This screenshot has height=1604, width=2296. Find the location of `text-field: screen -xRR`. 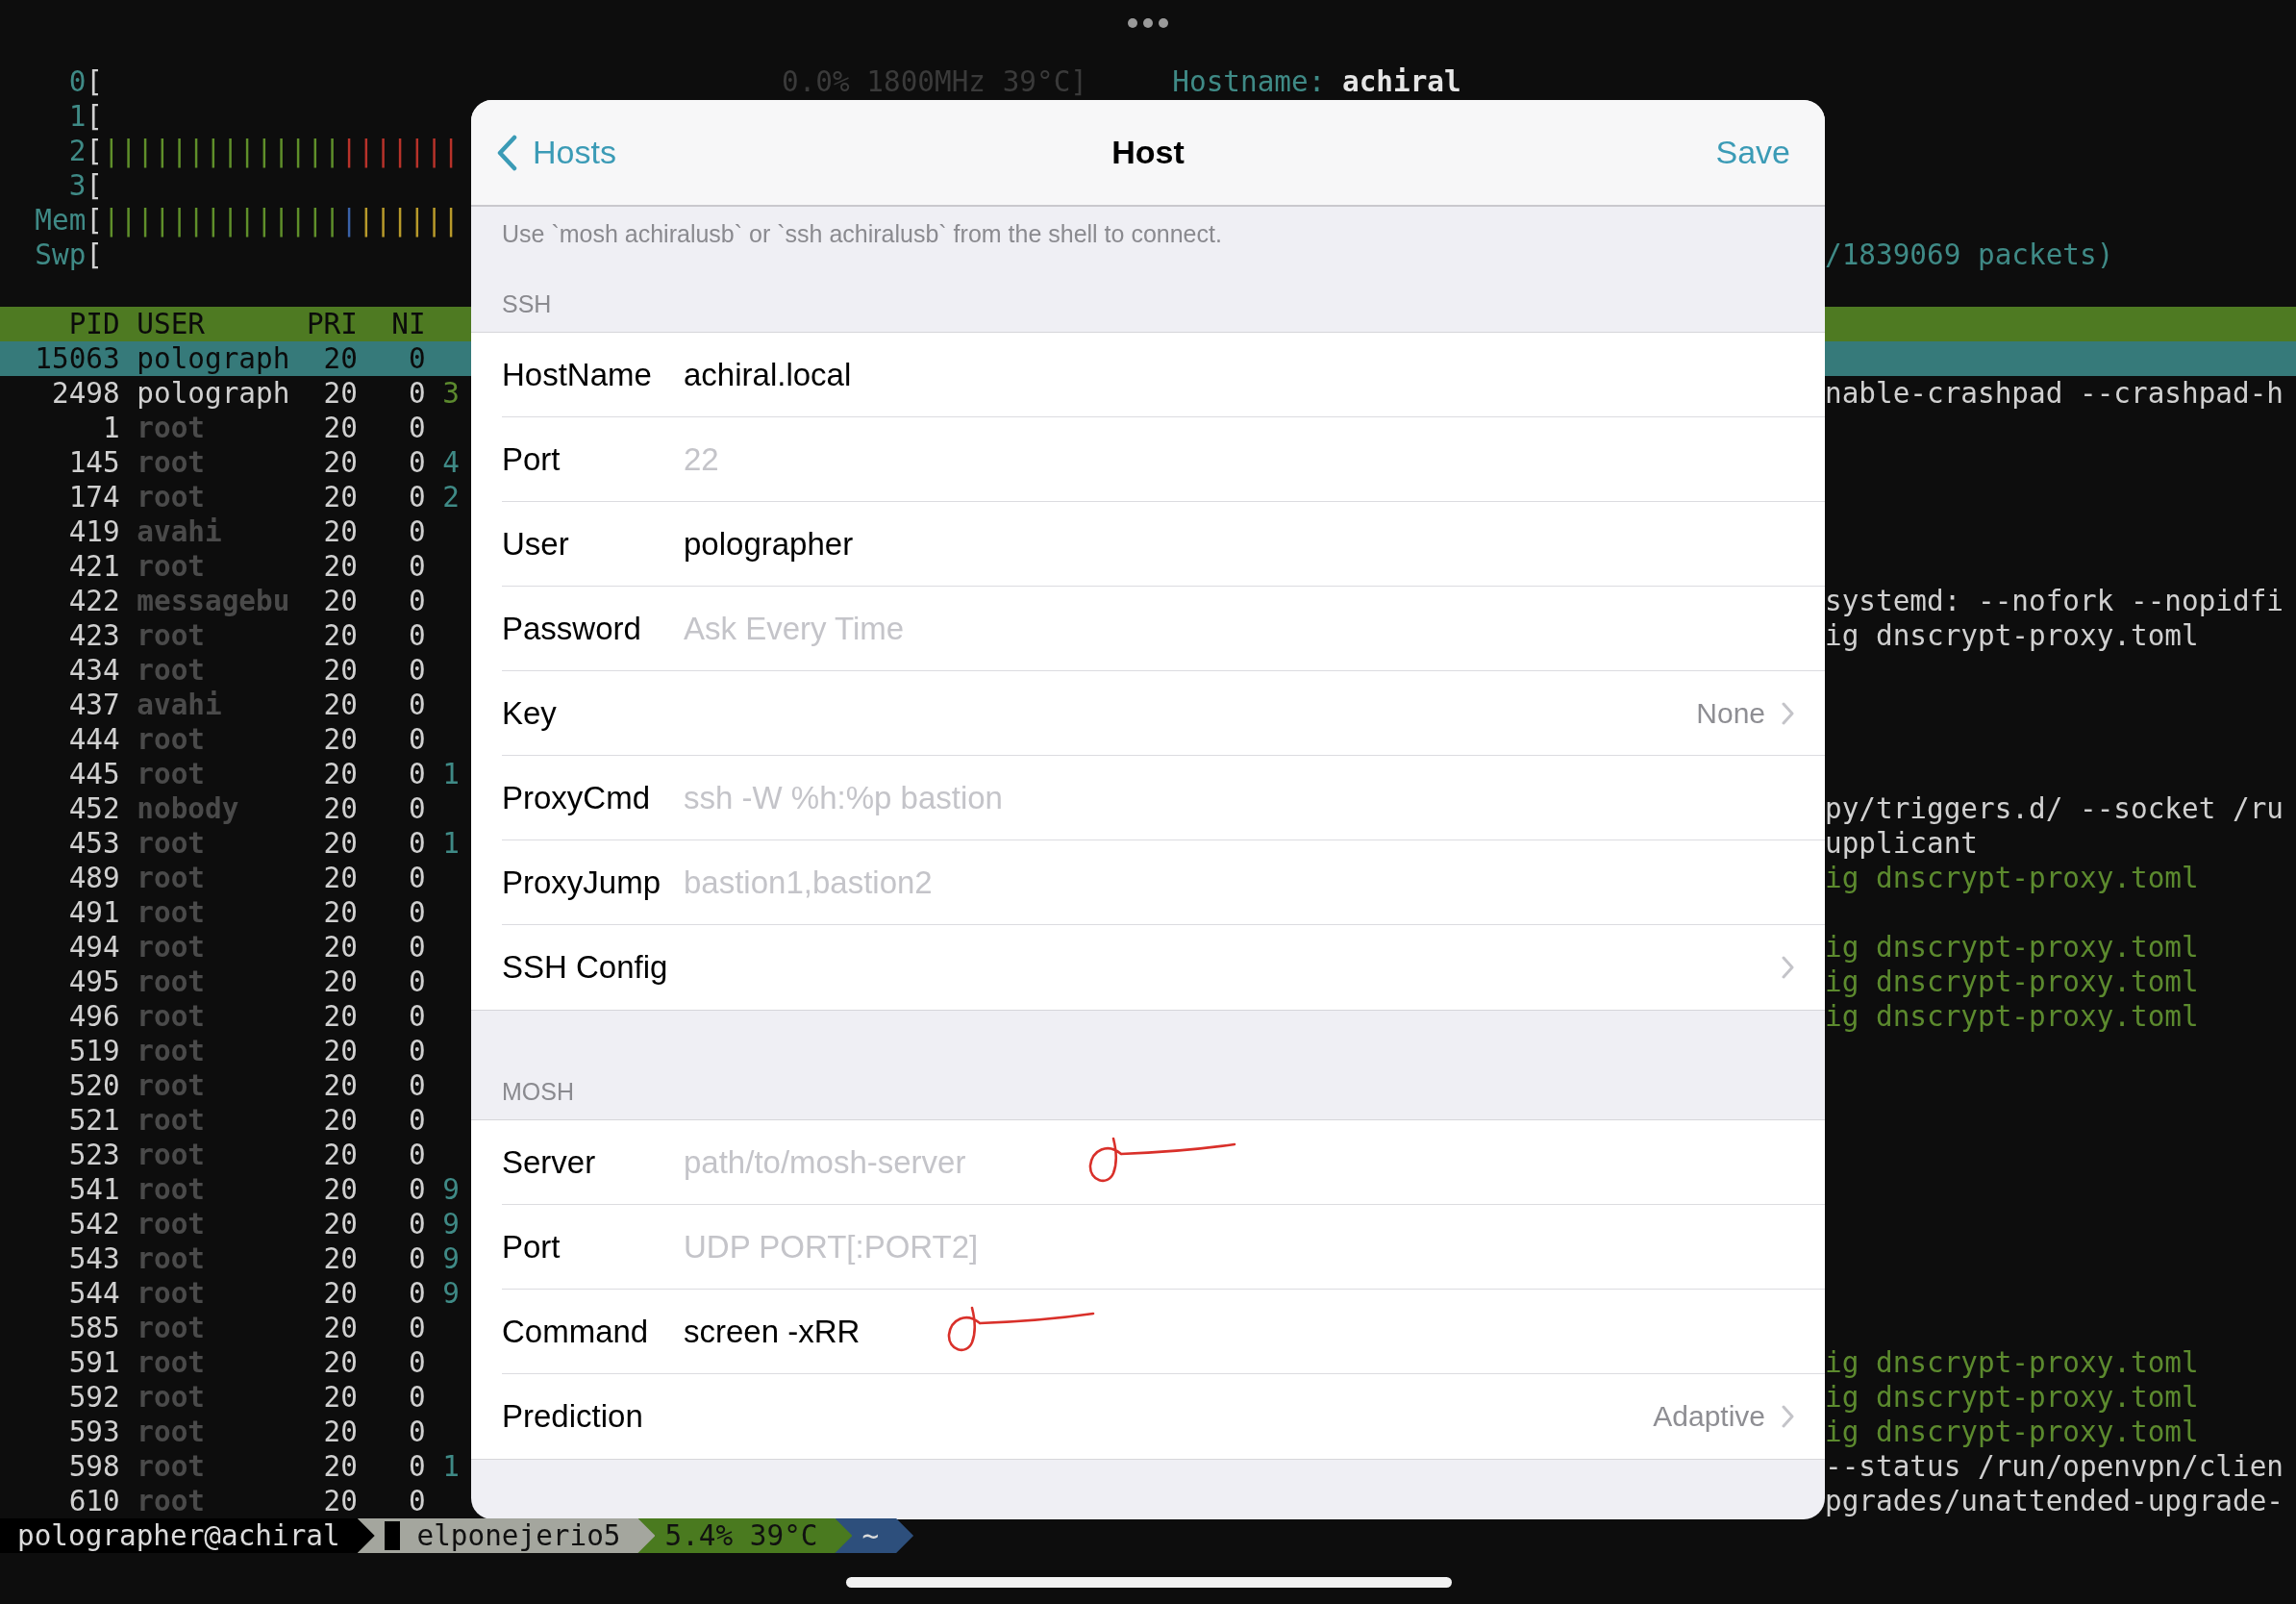

text-field: screen -xRR is located at coordinates (790, 1331).